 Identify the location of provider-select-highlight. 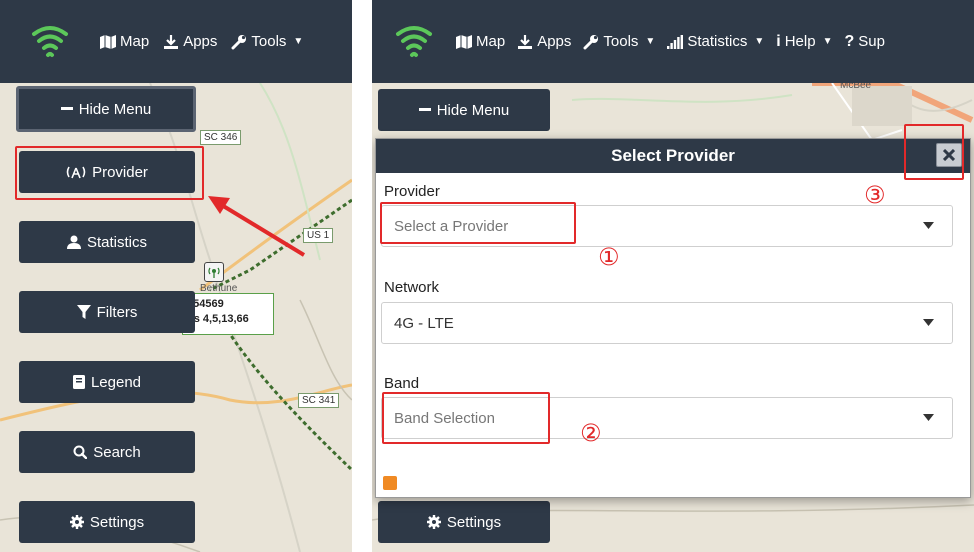
(478, 223).